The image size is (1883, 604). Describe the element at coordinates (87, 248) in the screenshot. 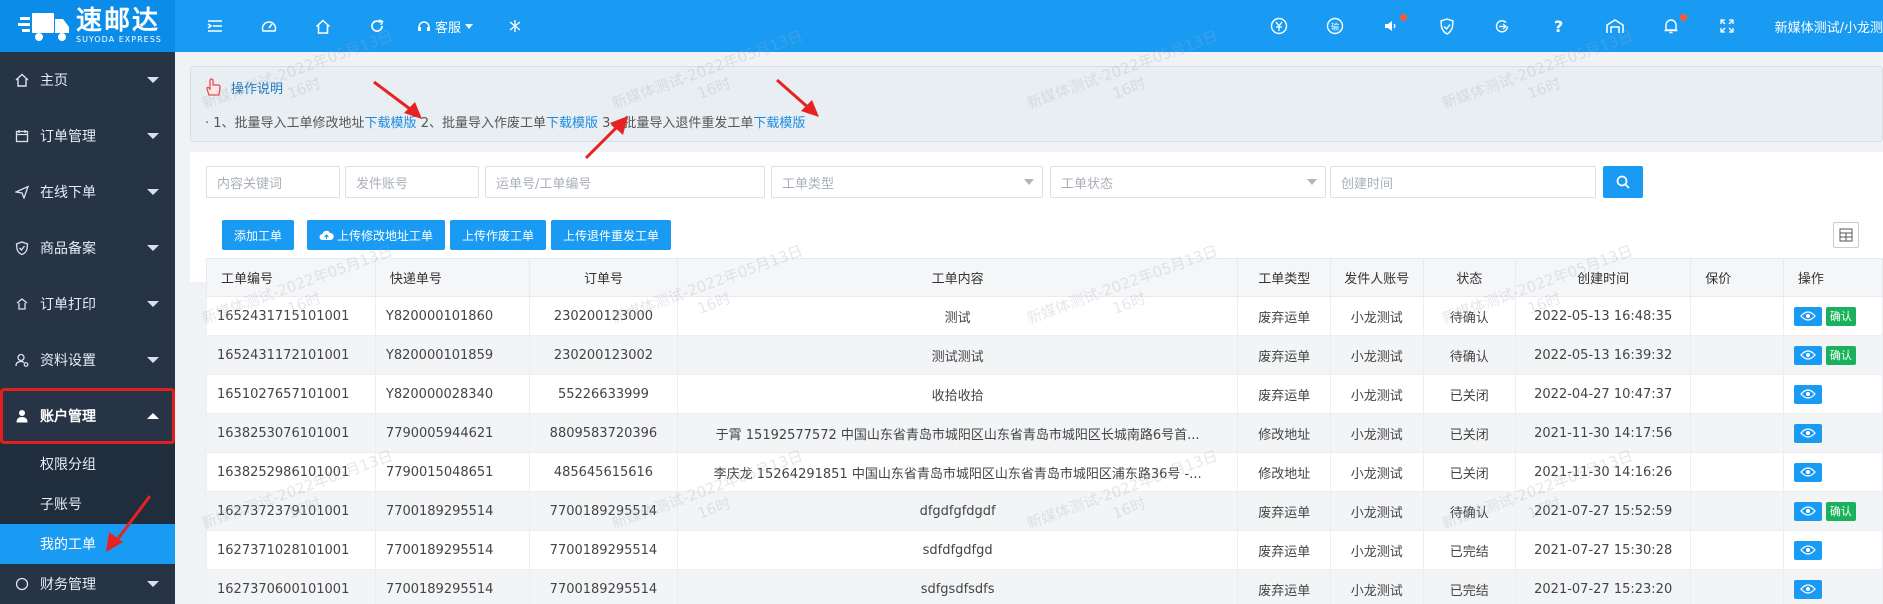

I see `sidebar-item-product-filing: 商品备案` at that location.